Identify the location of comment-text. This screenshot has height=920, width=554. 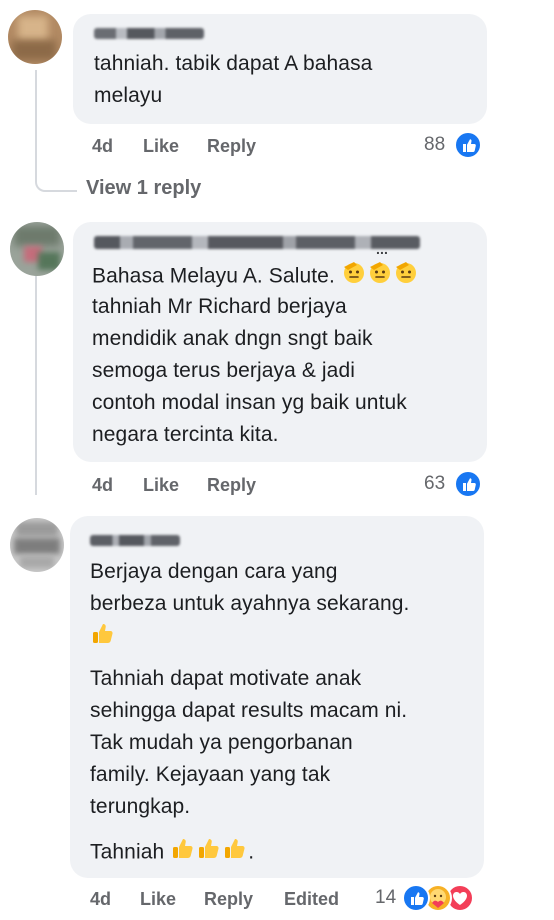
(103, 638).